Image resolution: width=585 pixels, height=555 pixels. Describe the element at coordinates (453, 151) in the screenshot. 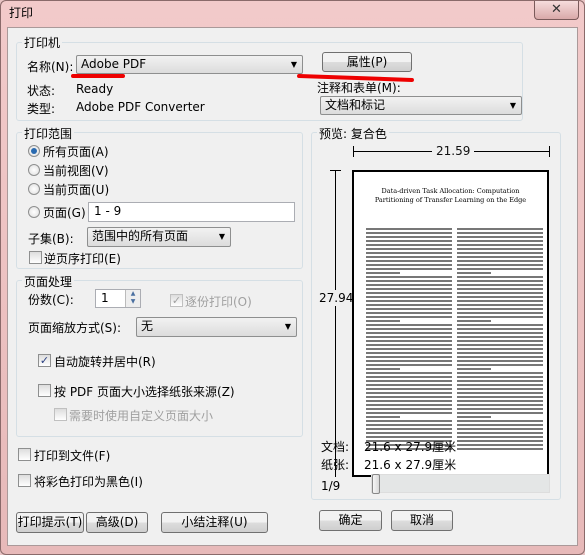

I see `preview-width: 21.59` at that location.